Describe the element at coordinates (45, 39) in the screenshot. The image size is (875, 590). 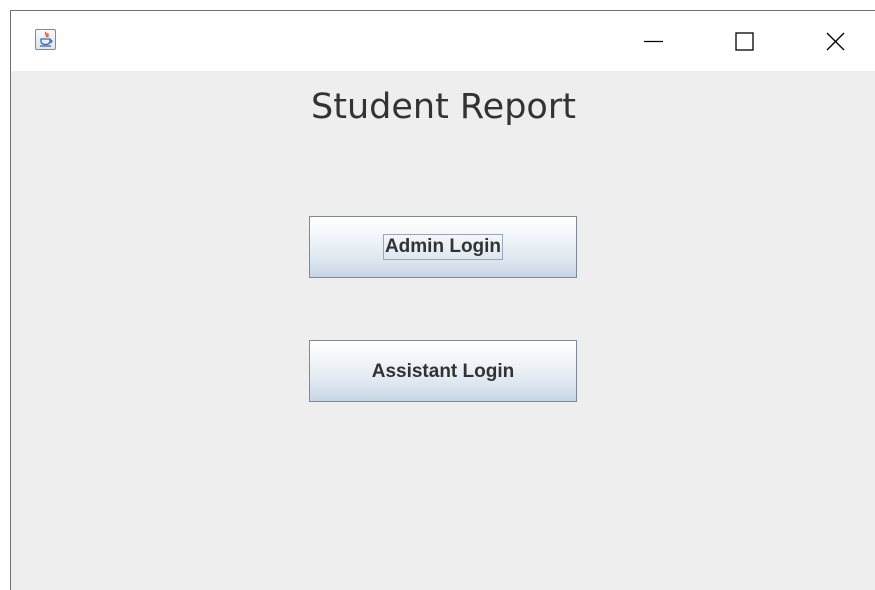
I see `java-cup-icon` at that location.